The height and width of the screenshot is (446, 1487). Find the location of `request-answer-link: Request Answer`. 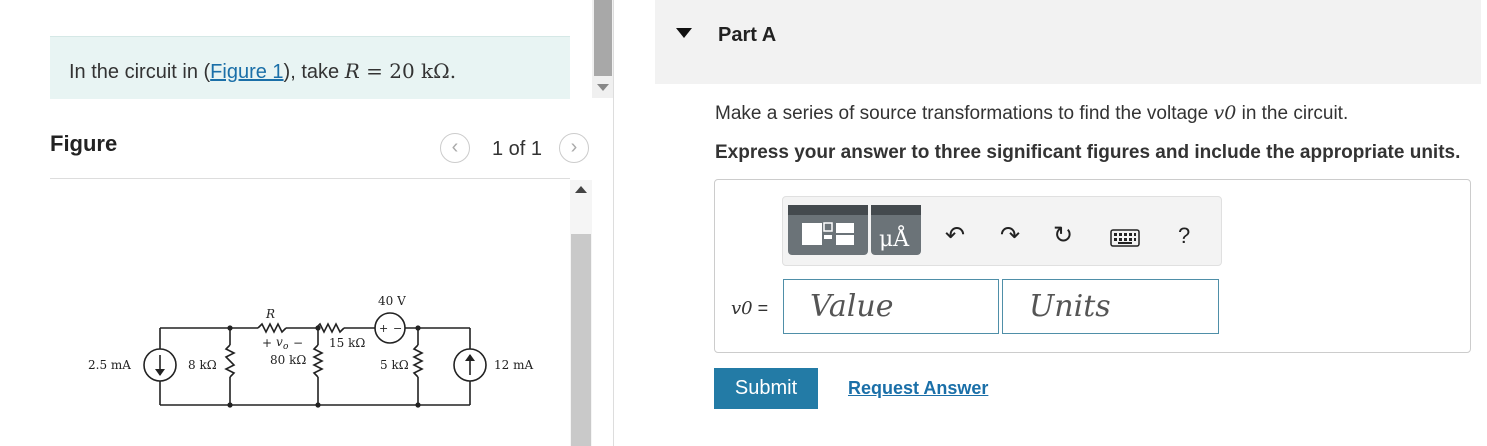

request-answer-link: Request Answer is located at coordinates (918, 388).